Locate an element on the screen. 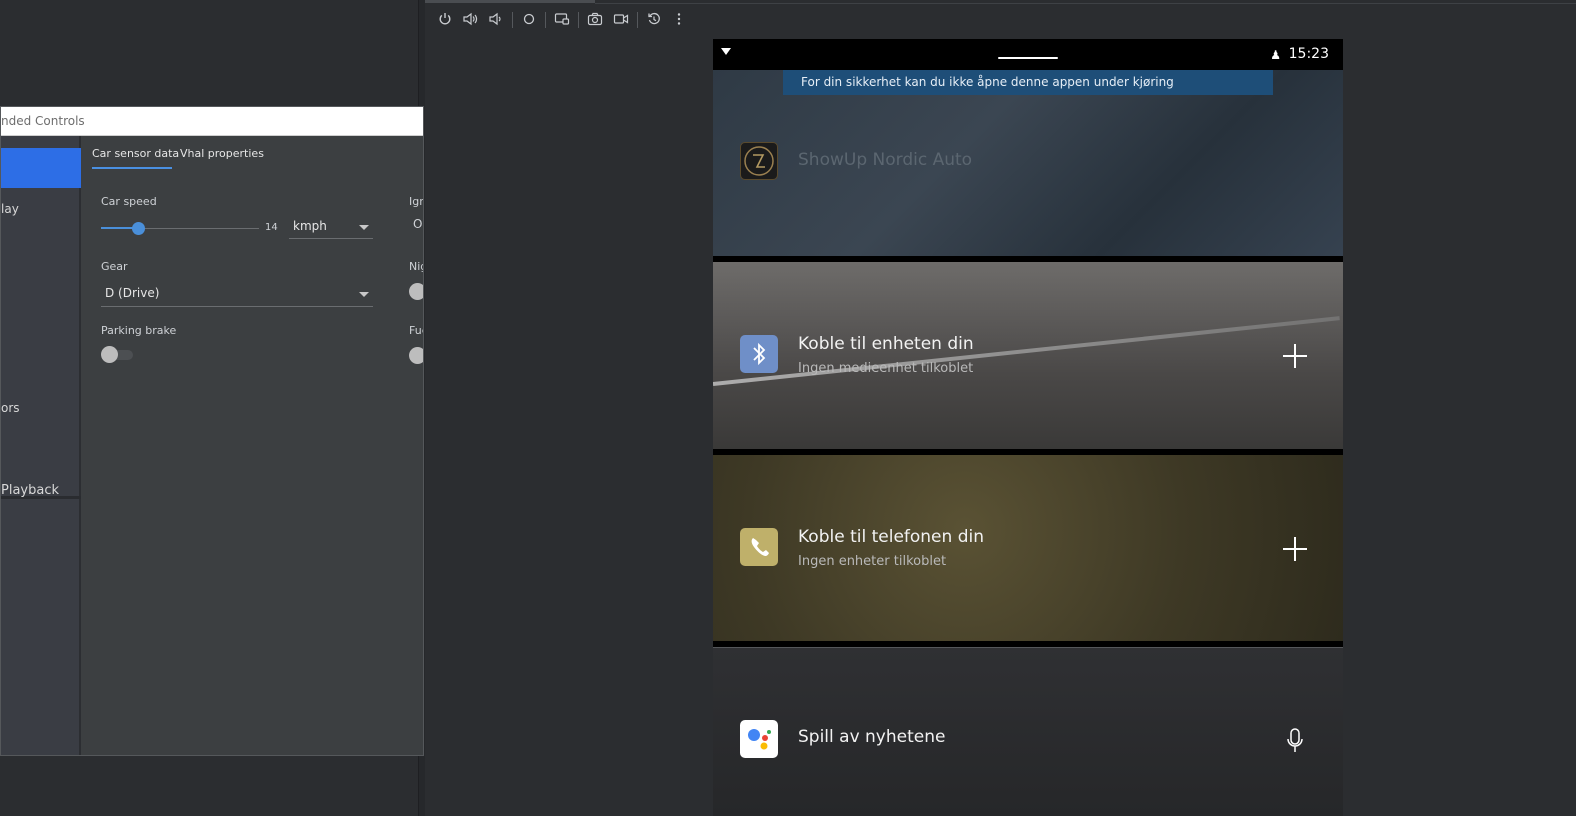 The height and width of the screenshot is (816, 1576). wifi-icon is located at coordinates (726, 51).